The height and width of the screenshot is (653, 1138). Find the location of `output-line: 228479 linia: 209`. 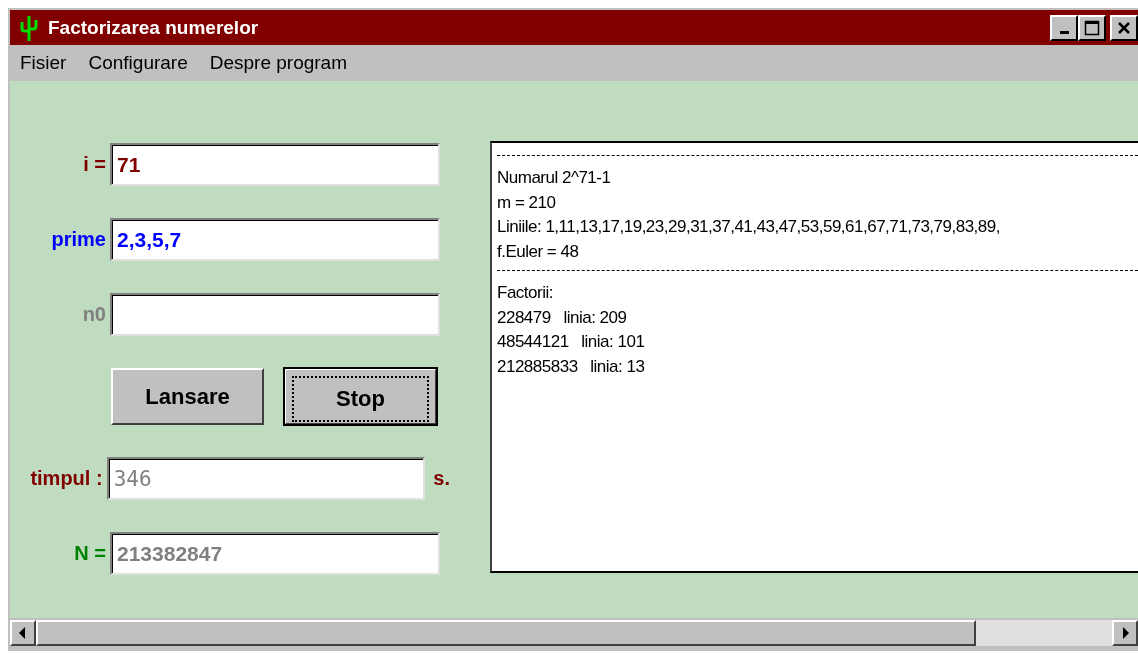

output-line: 228479 linia: 209 is located at coordinates (562, 317).